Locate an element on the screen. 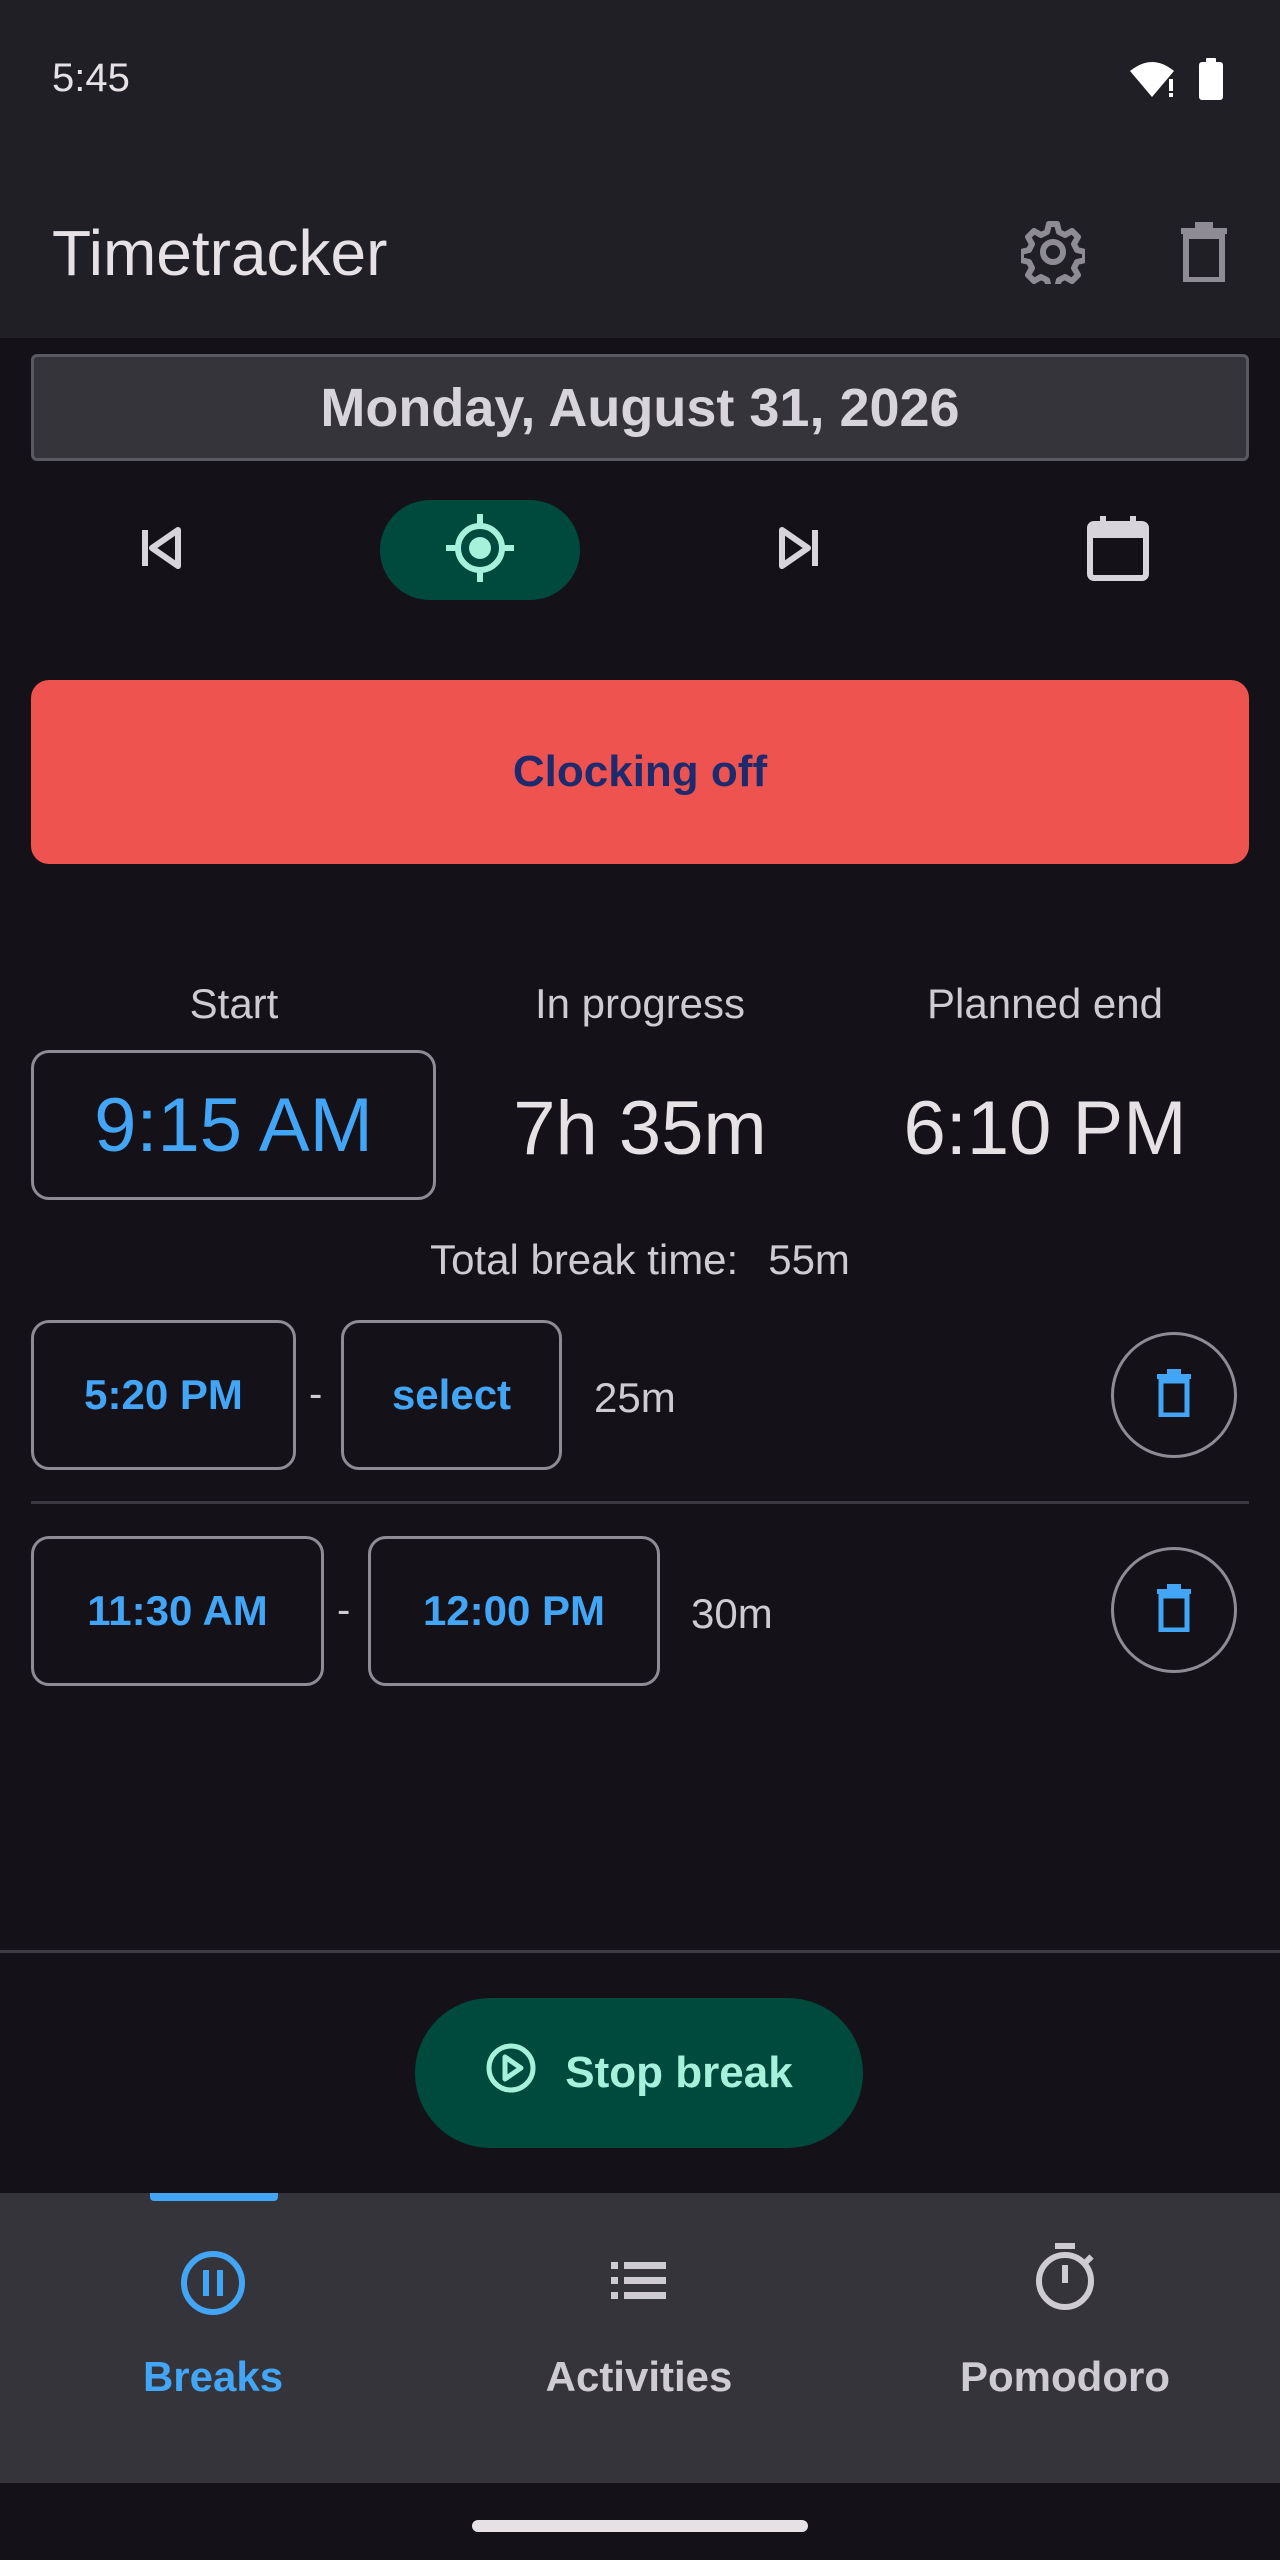 This screenshot has height=2560, width=1280. home-gesture-bar is located at coordinates (640, 2526).